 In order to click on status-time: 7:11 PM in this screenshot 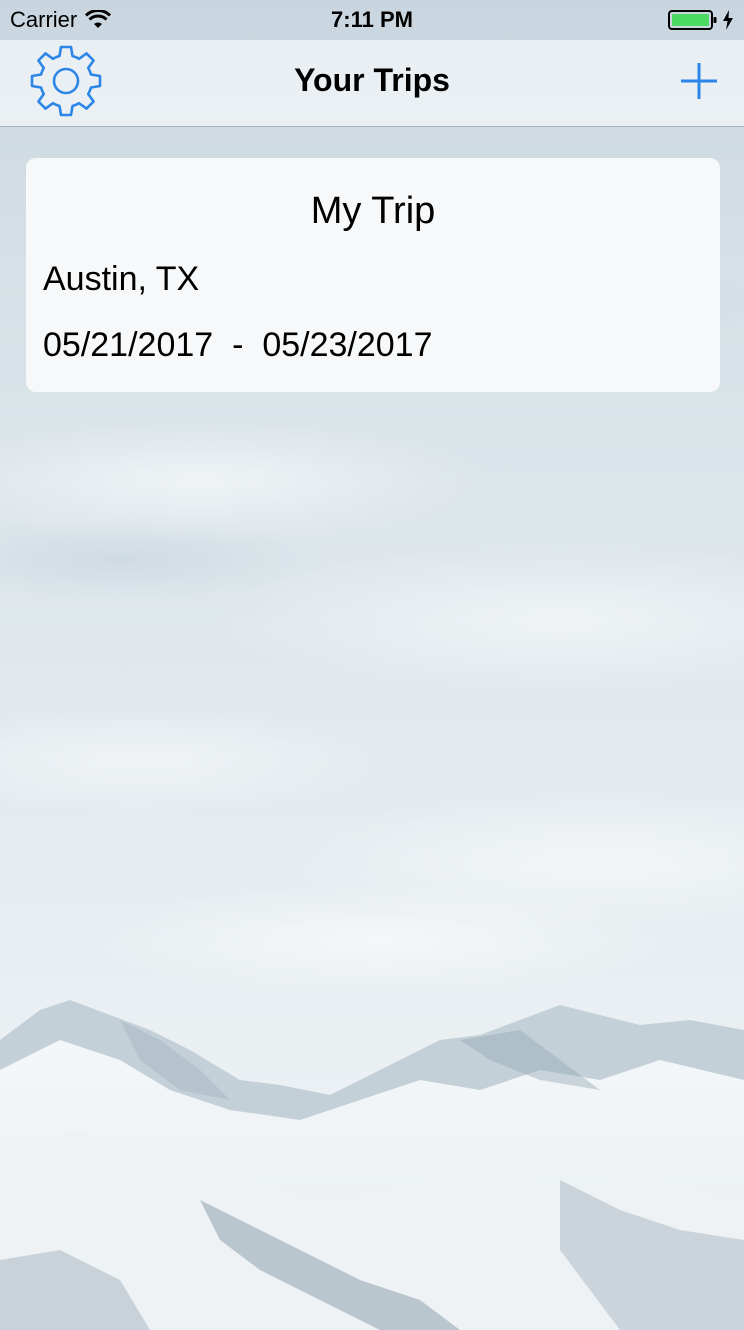, I will do `click(372, 19)`.